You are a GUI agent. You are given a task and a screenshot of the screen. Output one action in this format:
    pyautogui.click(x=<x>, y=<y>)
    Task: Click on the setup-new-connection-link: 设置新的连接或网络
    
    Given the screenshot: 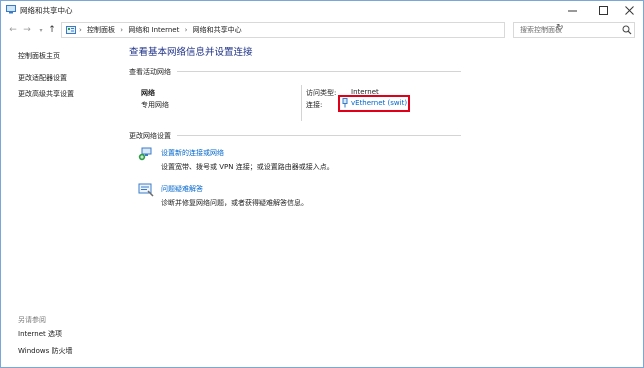 What is the action you would take?
    pyautogui.click(x=192, y=153)
    